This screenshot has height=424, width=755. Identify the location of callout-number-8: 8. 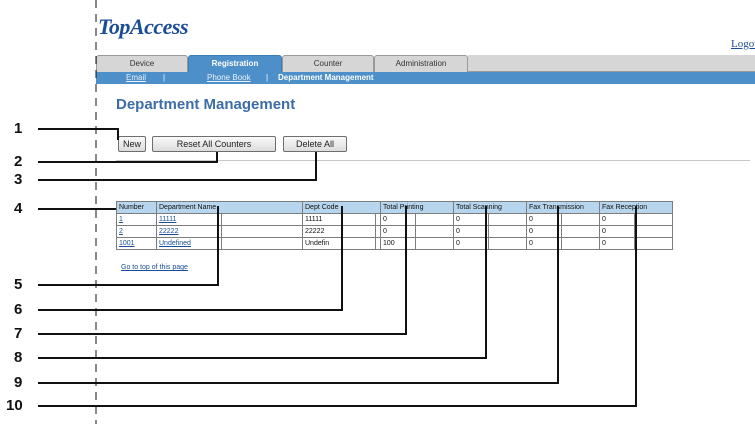
(18, 357).